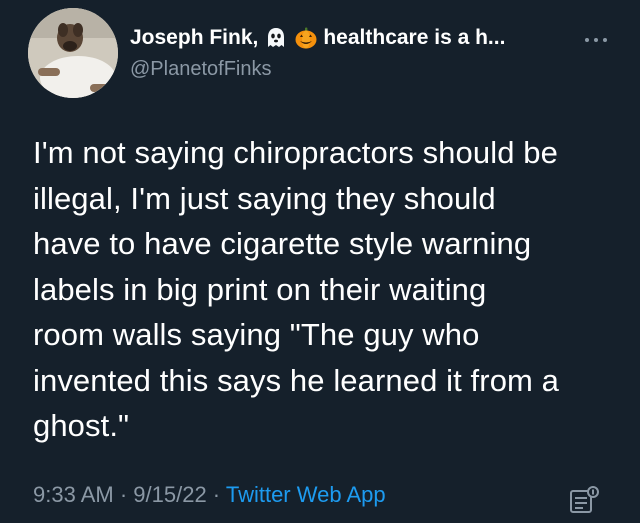  I want to click on author-handle: @PlanetofFinks, so click(350, 69).